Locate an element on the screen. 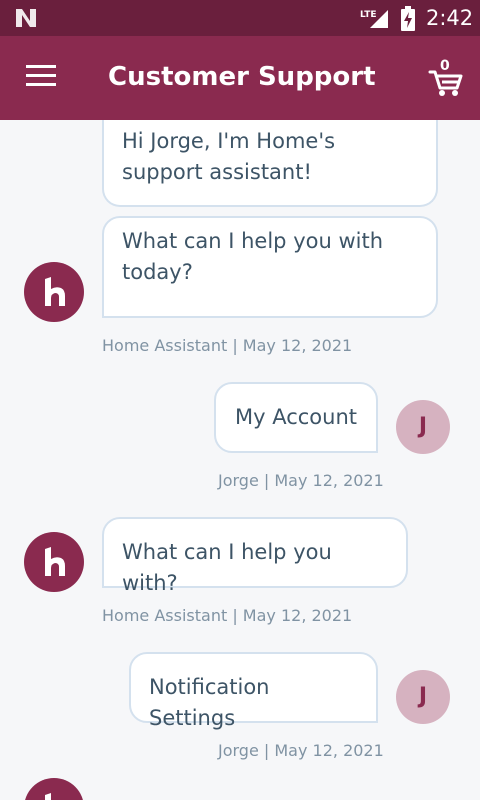 This screenshot has height=800, width=480. bot-message-bubble: What can I help you with today? is located at coordinates (270, 267).